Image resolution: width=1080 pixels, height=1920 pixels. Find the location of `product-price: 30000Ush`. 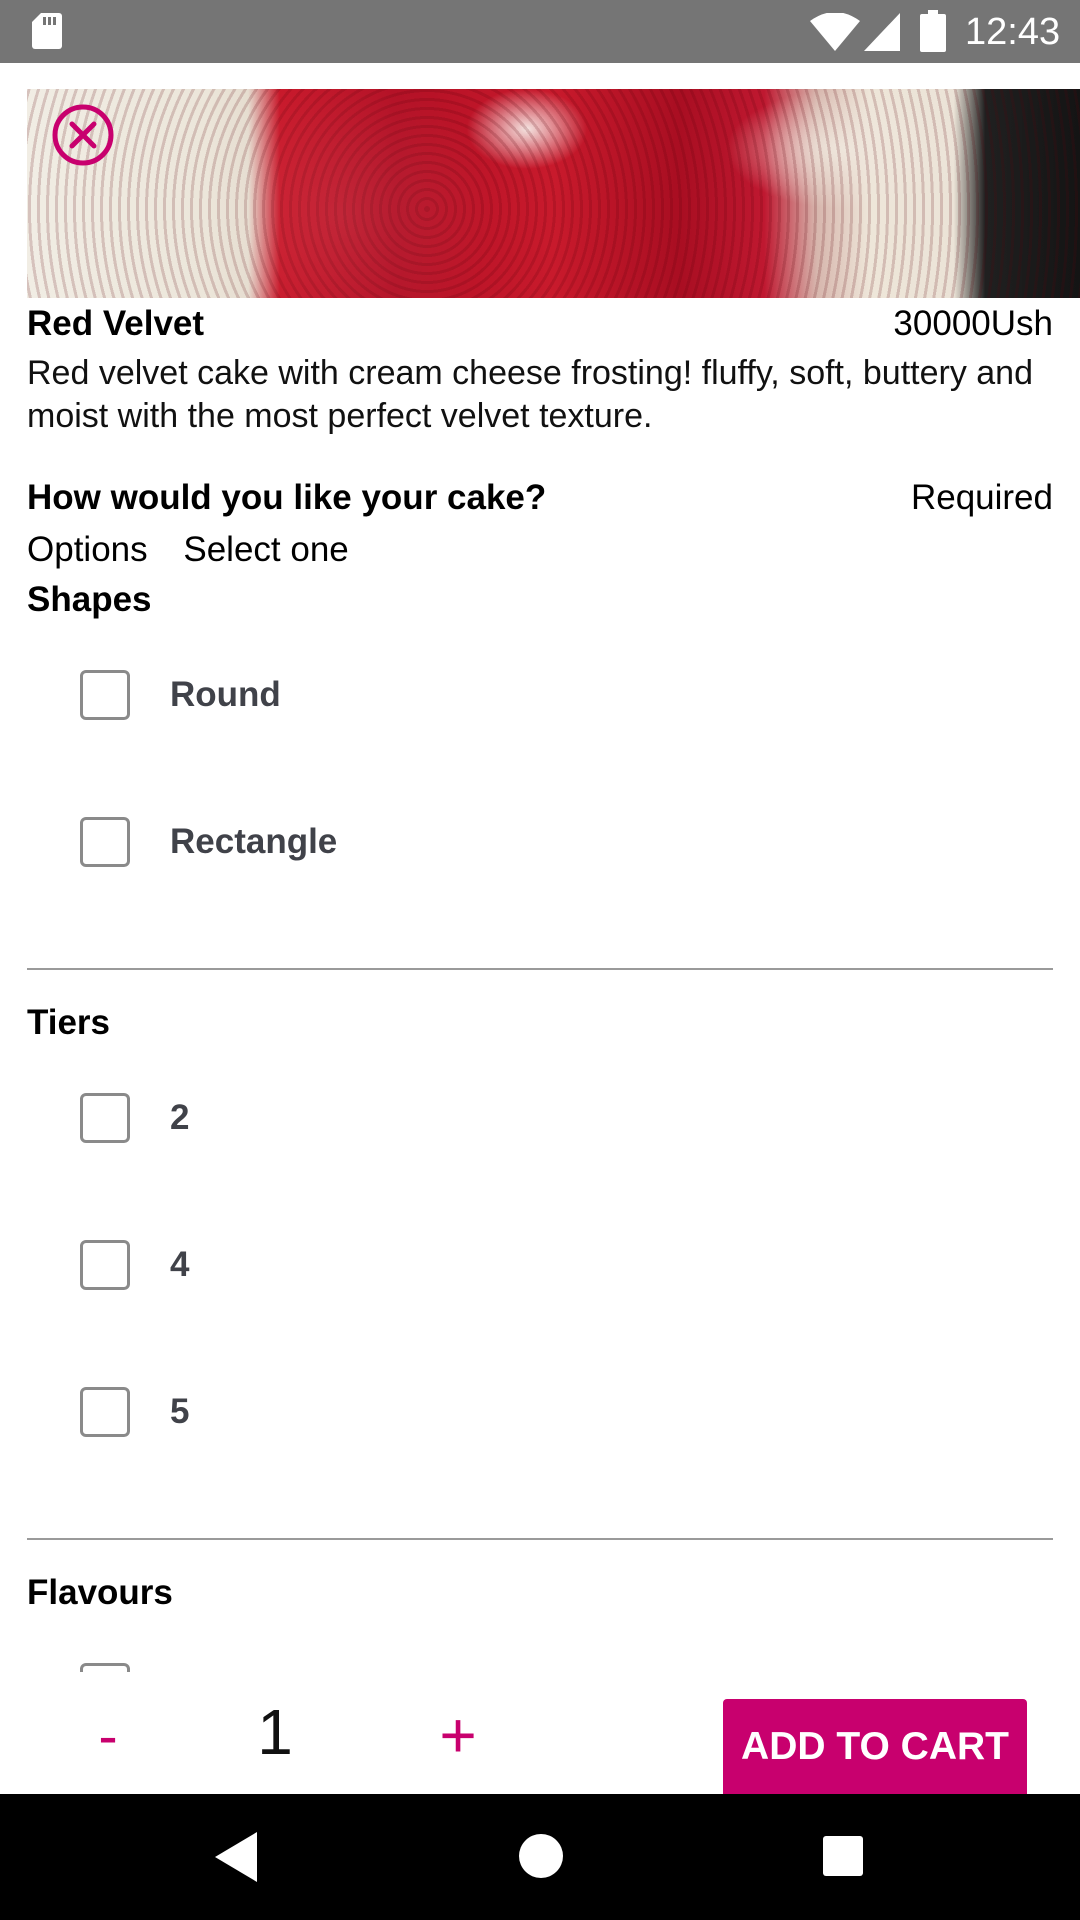

product-price: 30000Ush is located at coordinates (973, 323).